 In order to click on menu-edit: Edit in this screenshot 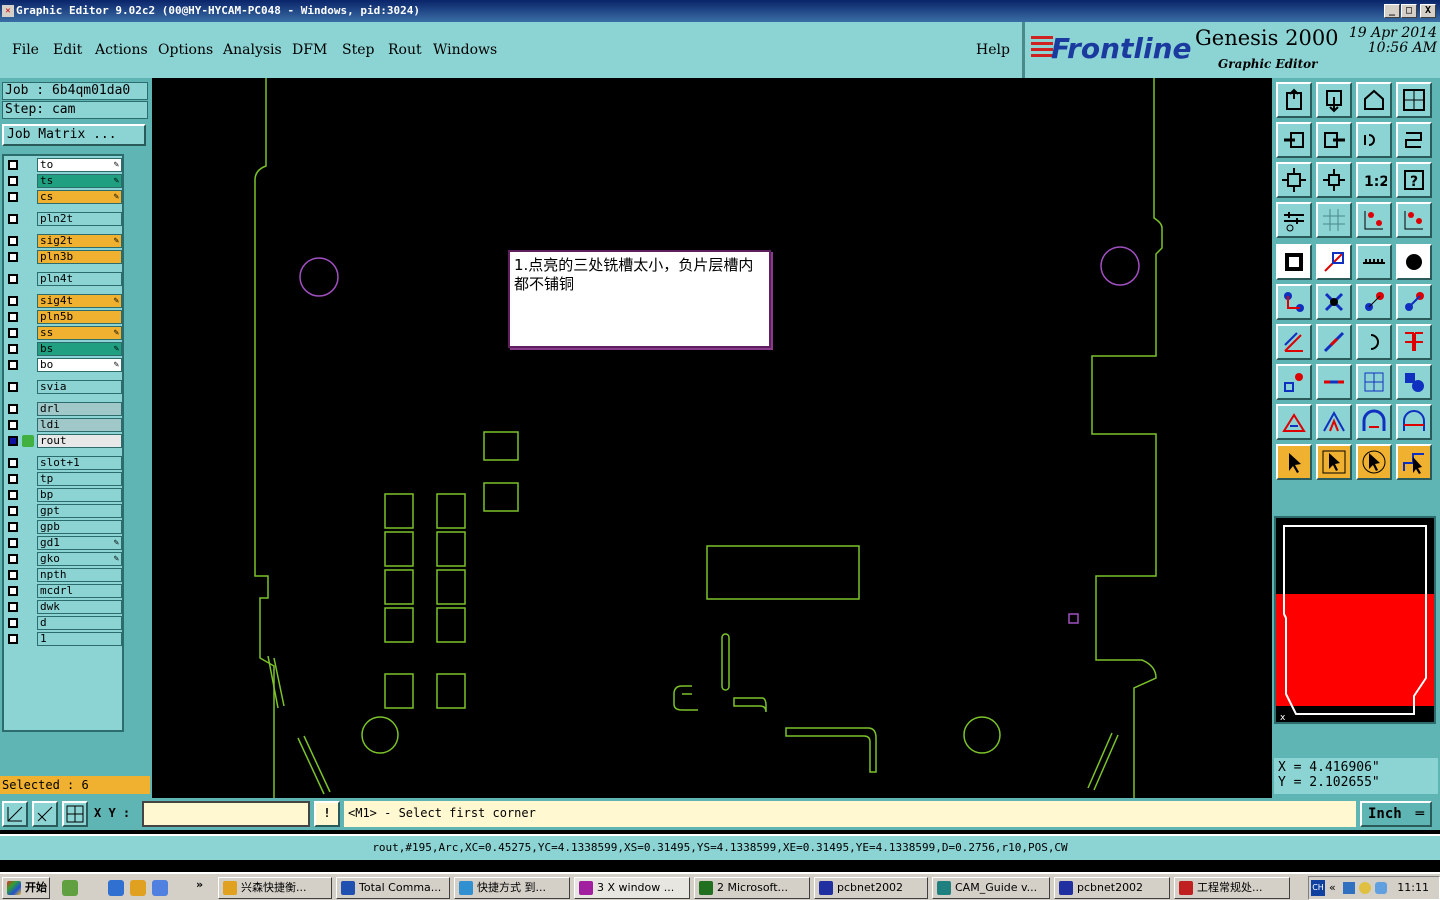, I will do `click(67, 50)`.